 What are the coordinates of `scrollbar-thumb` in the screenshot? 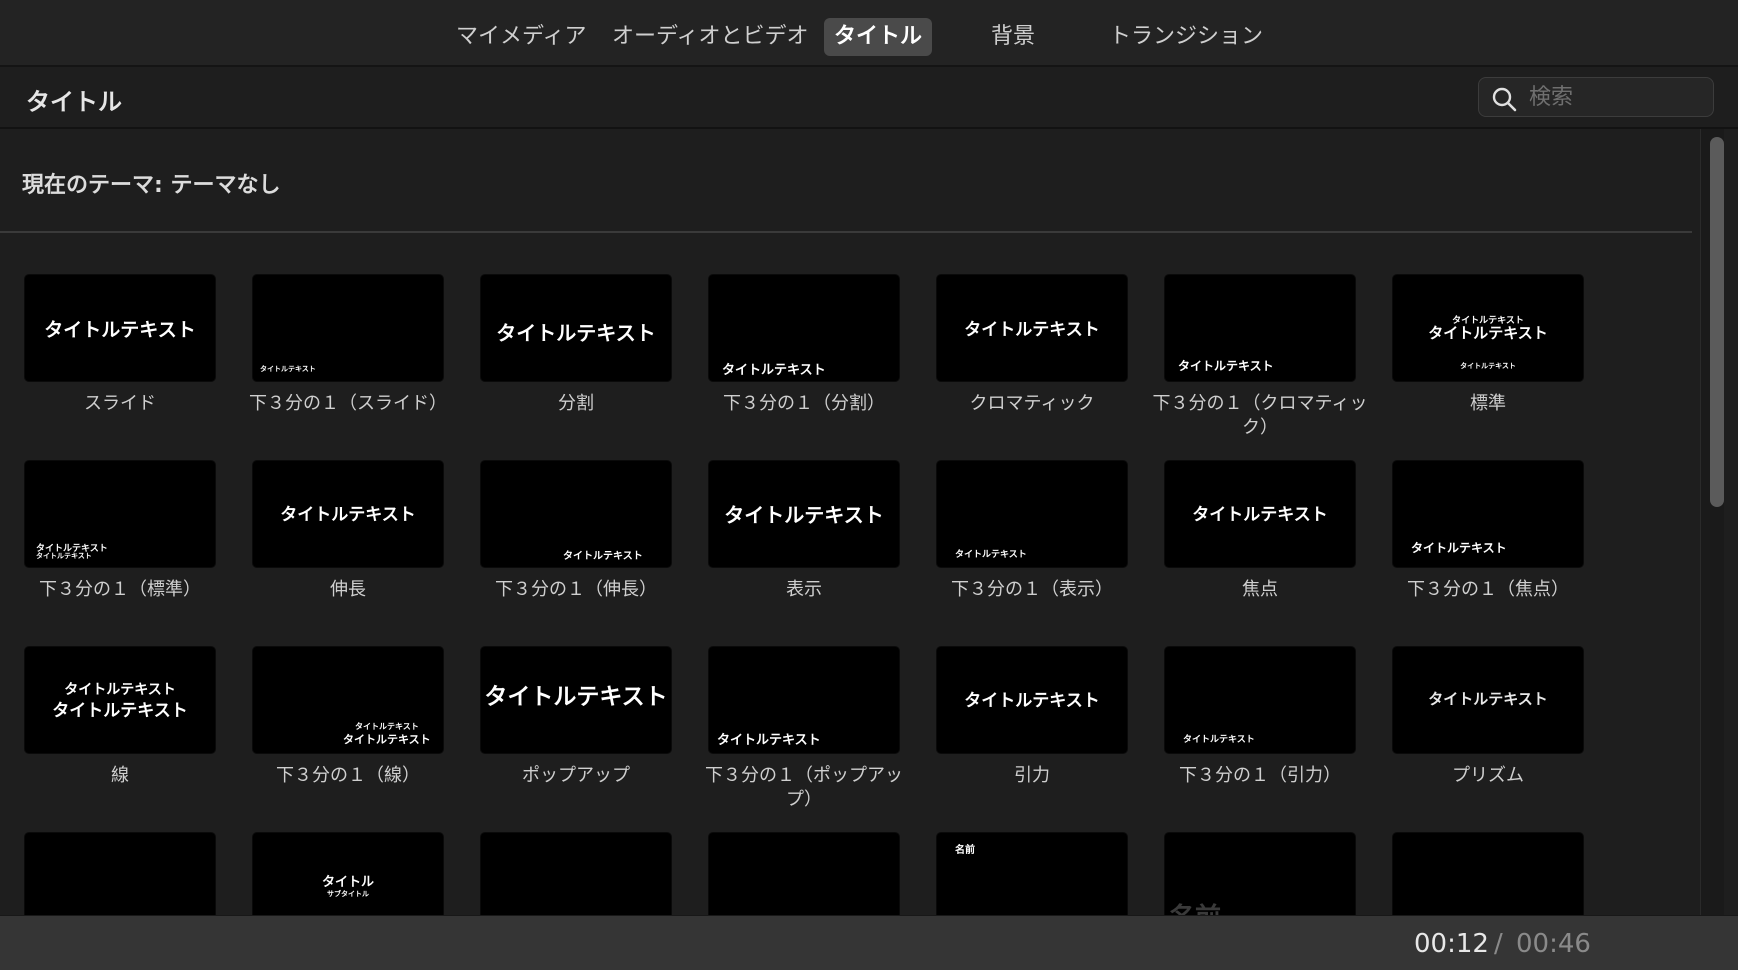 It's located at (1717, 322).